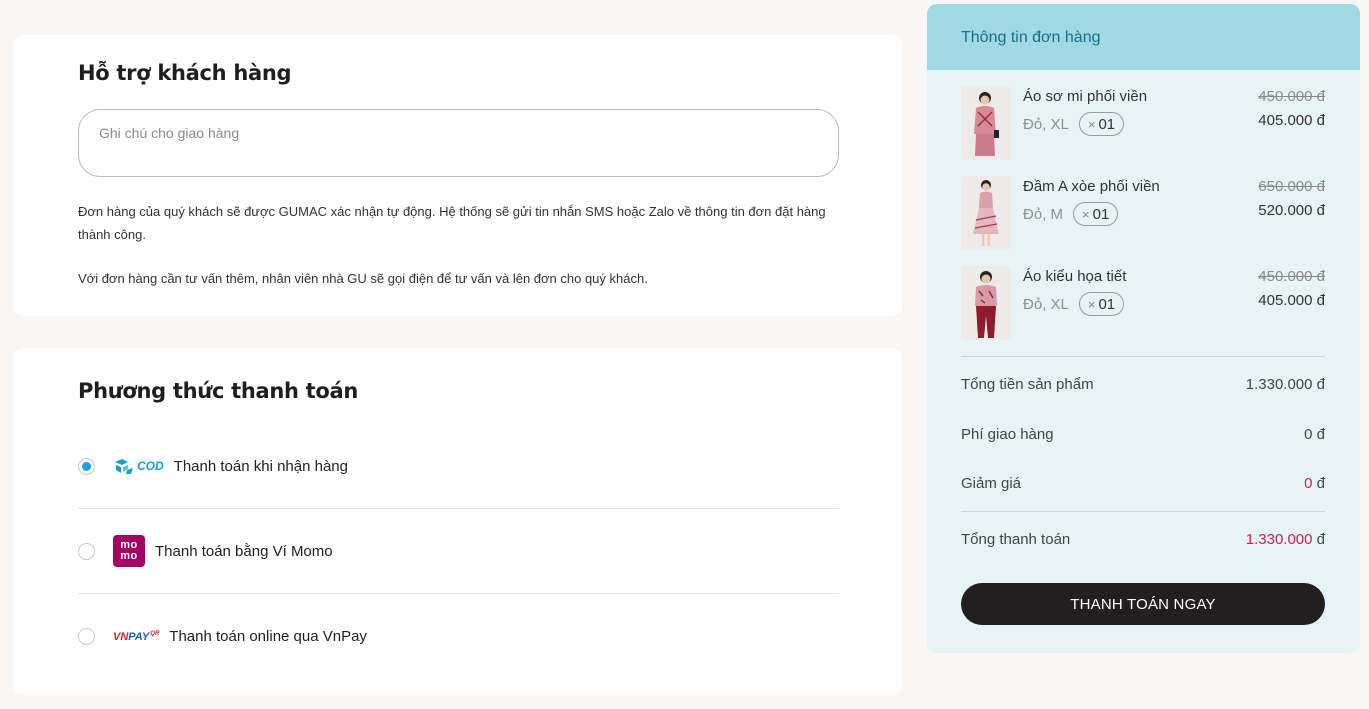 The image size is (1369, 709). Describe the element at coordinates (260, 466) in the screenshot. I see `payment-label-cod: Thanh toán khi nhận hàng` at that location.